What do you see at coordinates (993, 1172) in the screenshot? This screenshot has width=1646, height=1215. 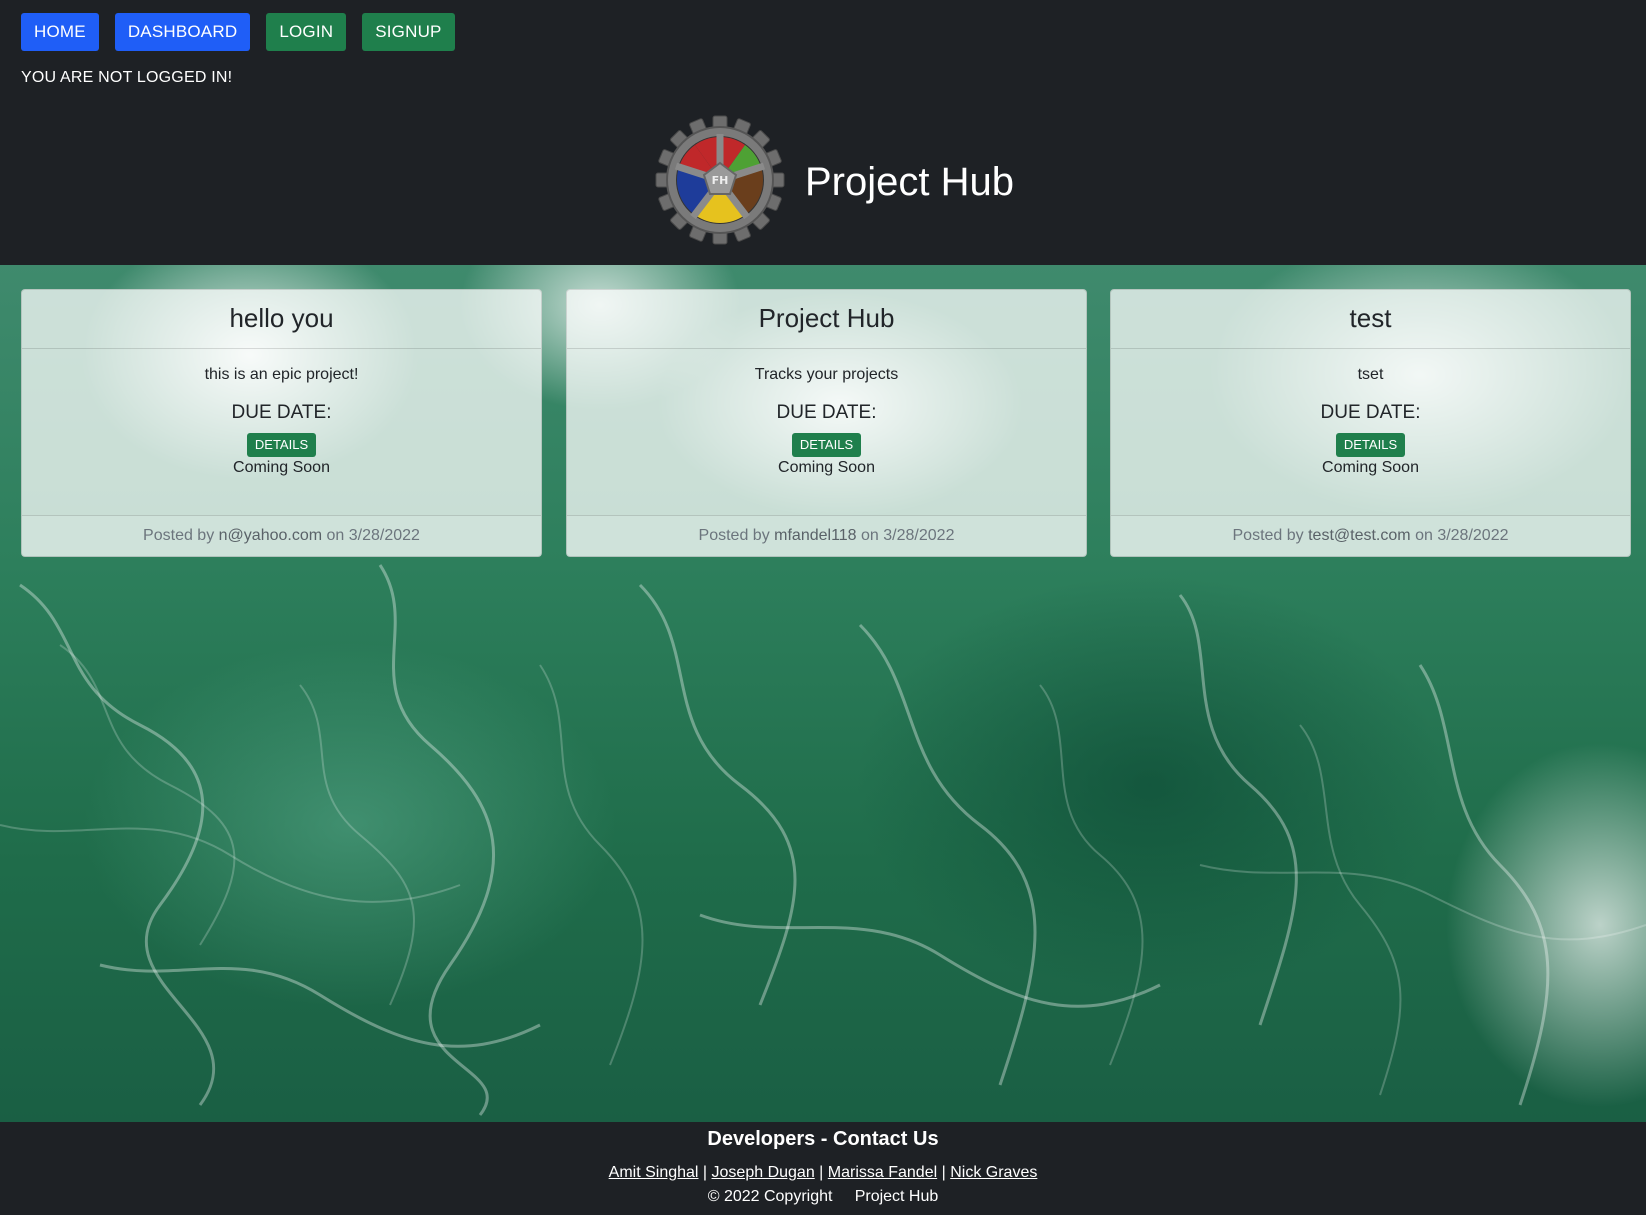 I see `developer-link-nick-graves: Nick Graves` at bounding box center [993, 1172].